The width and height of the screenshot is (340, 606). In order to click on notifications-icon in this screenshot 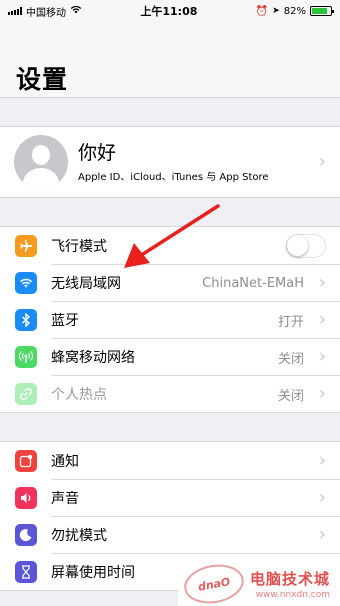, I will do `click(26, 460)`.